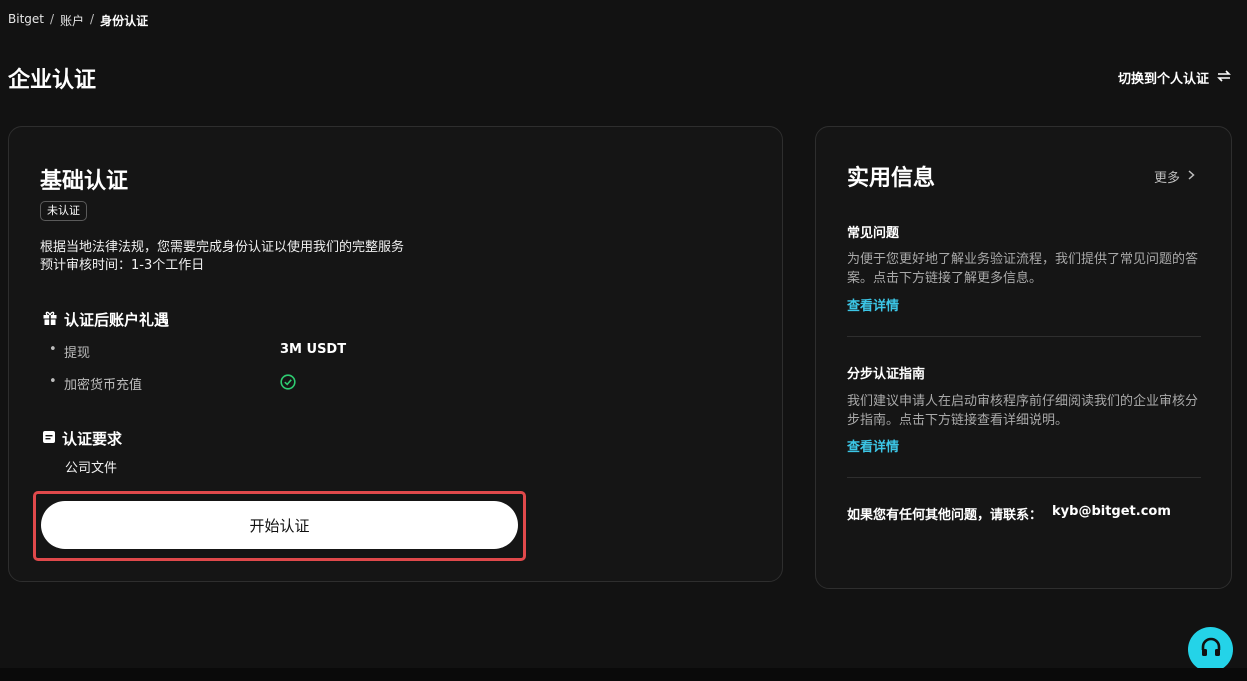  I want to click on breadcrumb-item-account: 账户, so click(72, 20).